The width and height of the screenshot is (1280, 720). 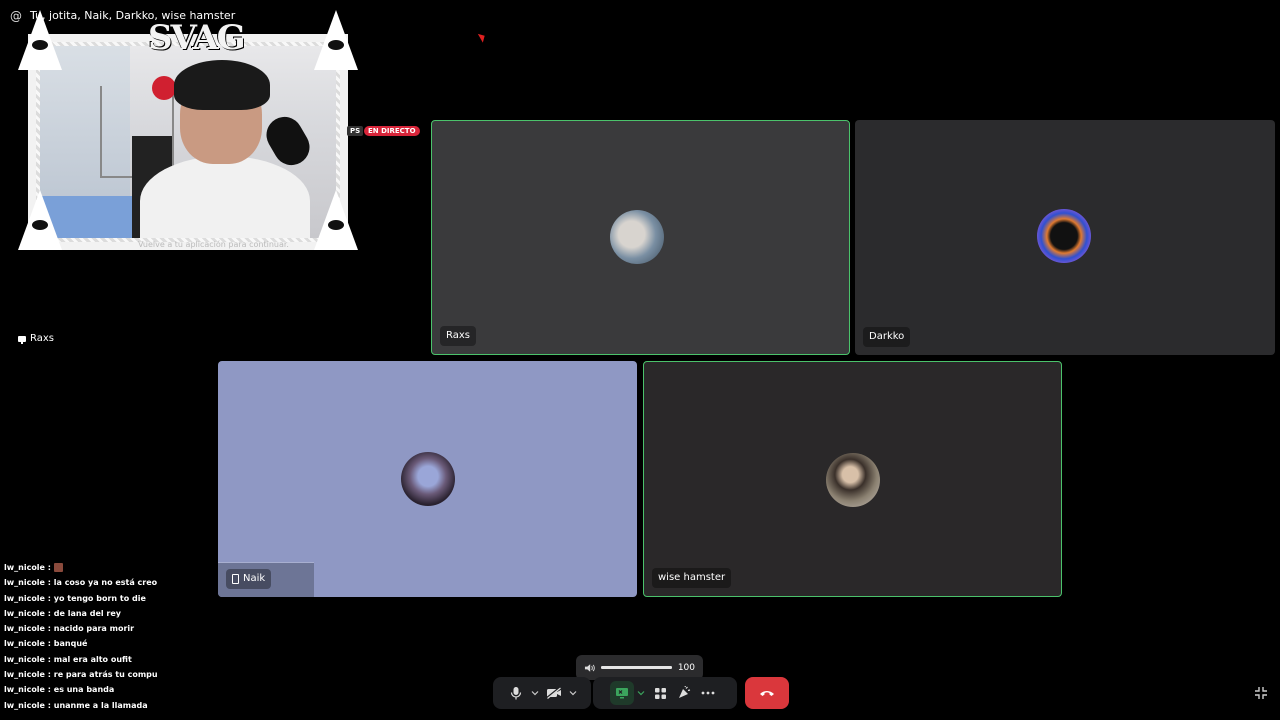 I want to click on stream-owner-label: Raxs, so click(x=36, y=338).